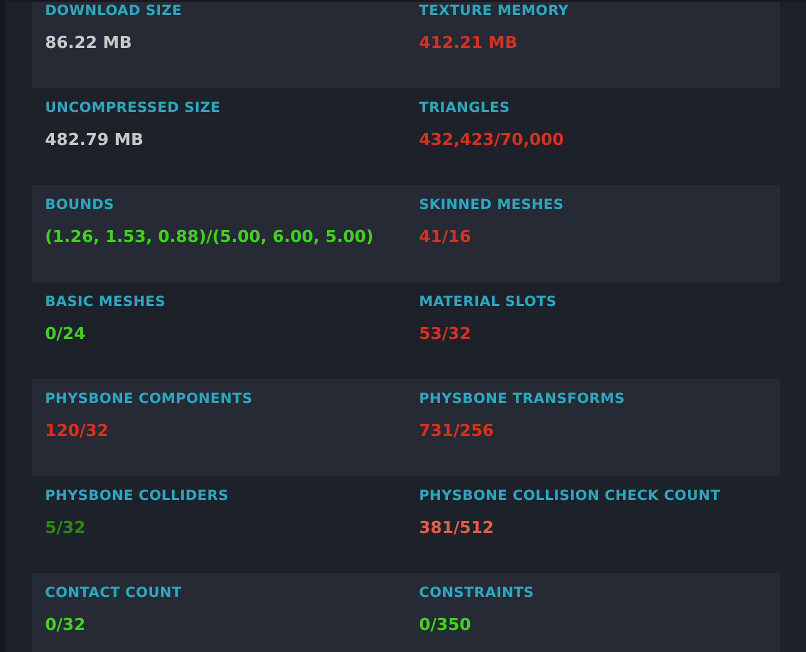  What do you see at coordinates (65, 333) in the screenshot?
I see `stat-value: 0/24` at bounding box center [65, 333].